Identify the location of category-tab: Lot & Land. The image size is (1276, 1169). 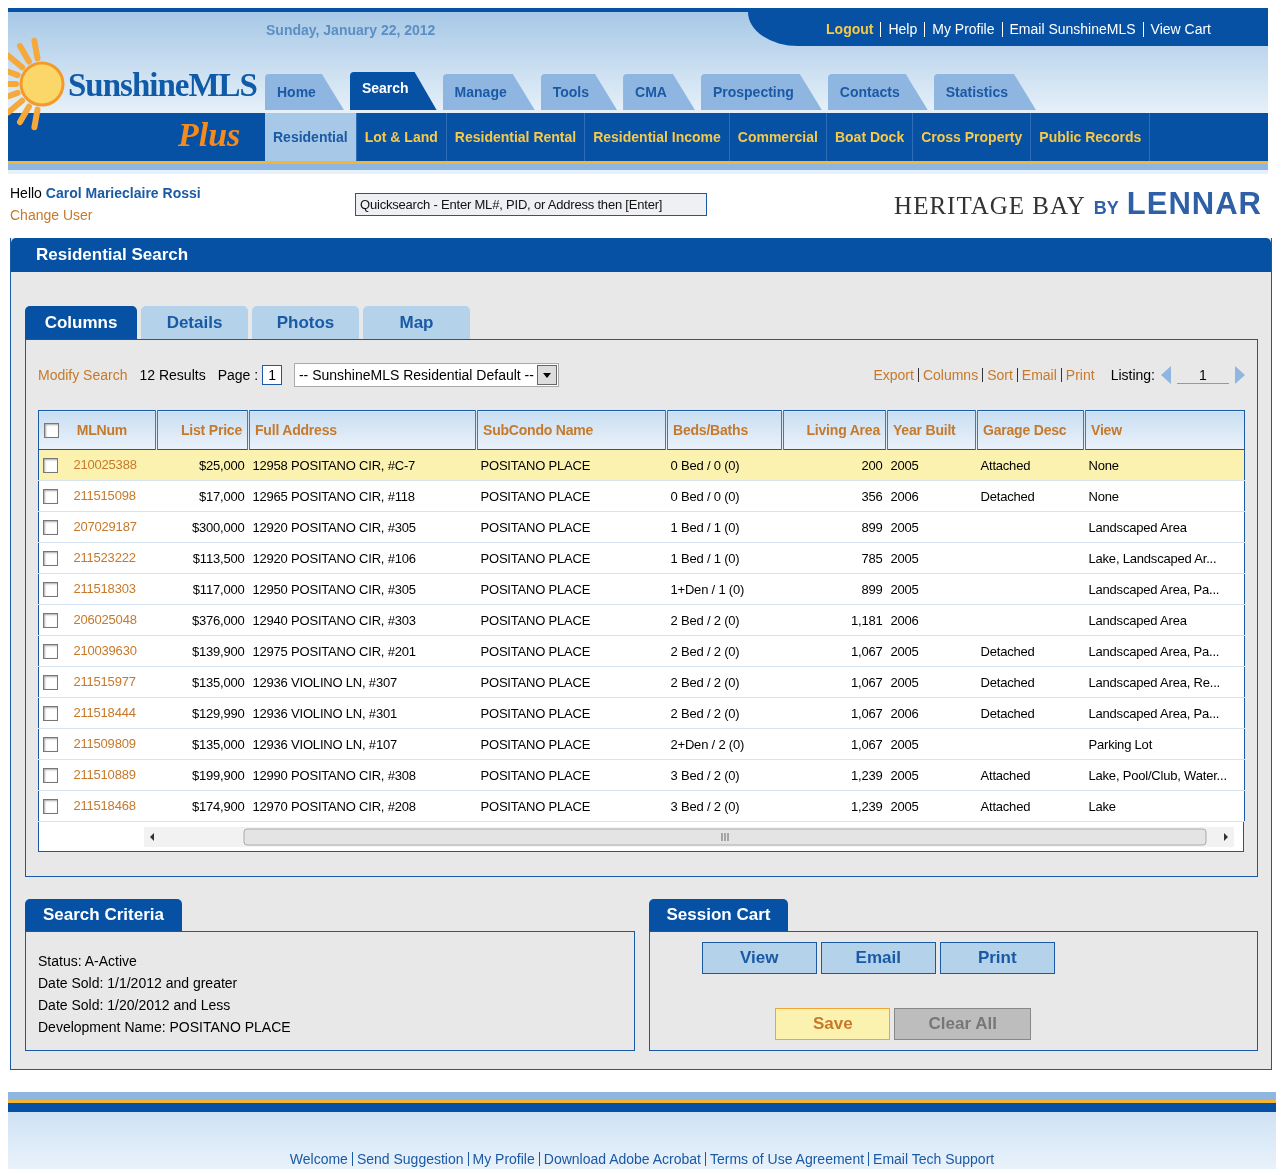
(401, 137).